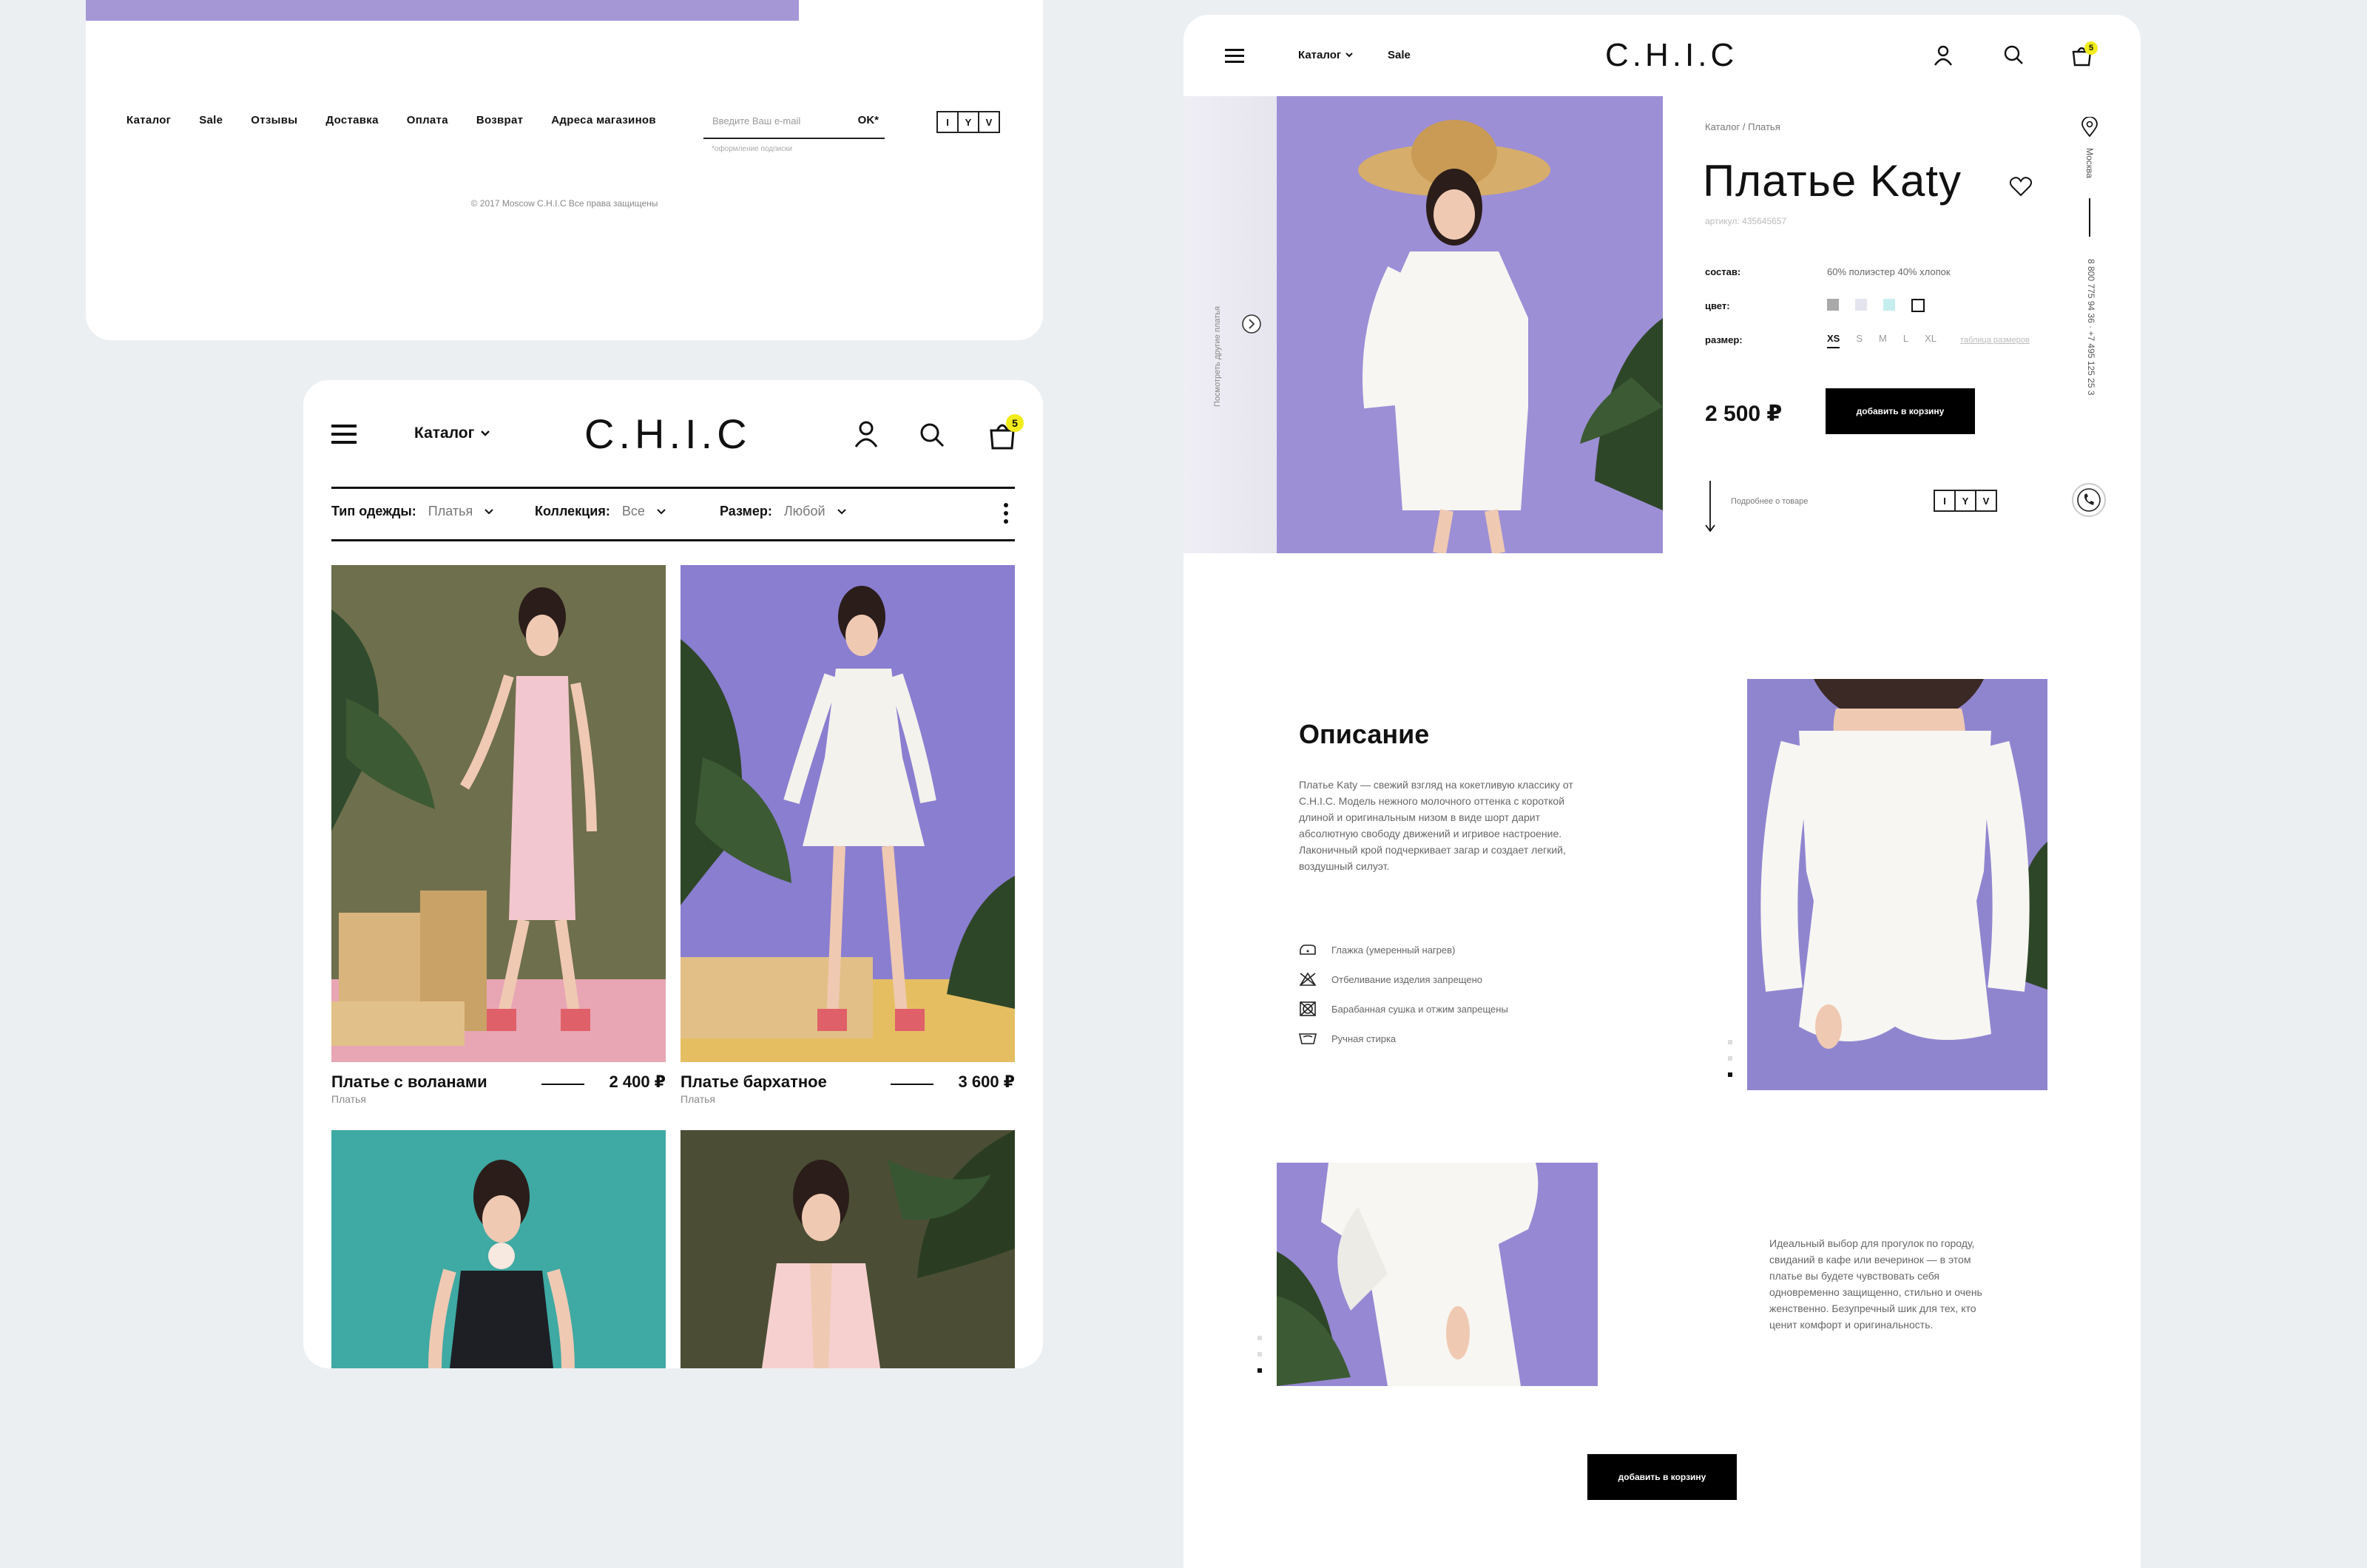 The width and height of the screenshot is (2367, 1568). Describe the element at coordinates (1400, 55) in the screenshot. I see `nav-sale: Sale` at that location.